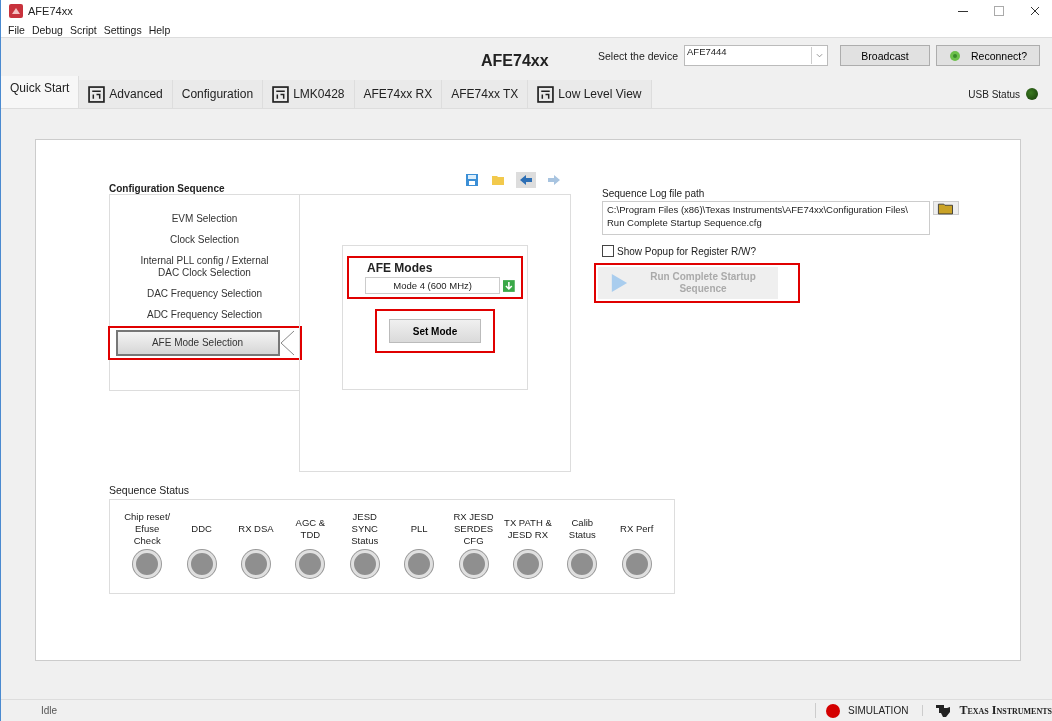 Image resolution: width=1052 pixels, height=721 pixels. I want to click on sequence-step: DAC Frequency Selection, so click(204, 294).